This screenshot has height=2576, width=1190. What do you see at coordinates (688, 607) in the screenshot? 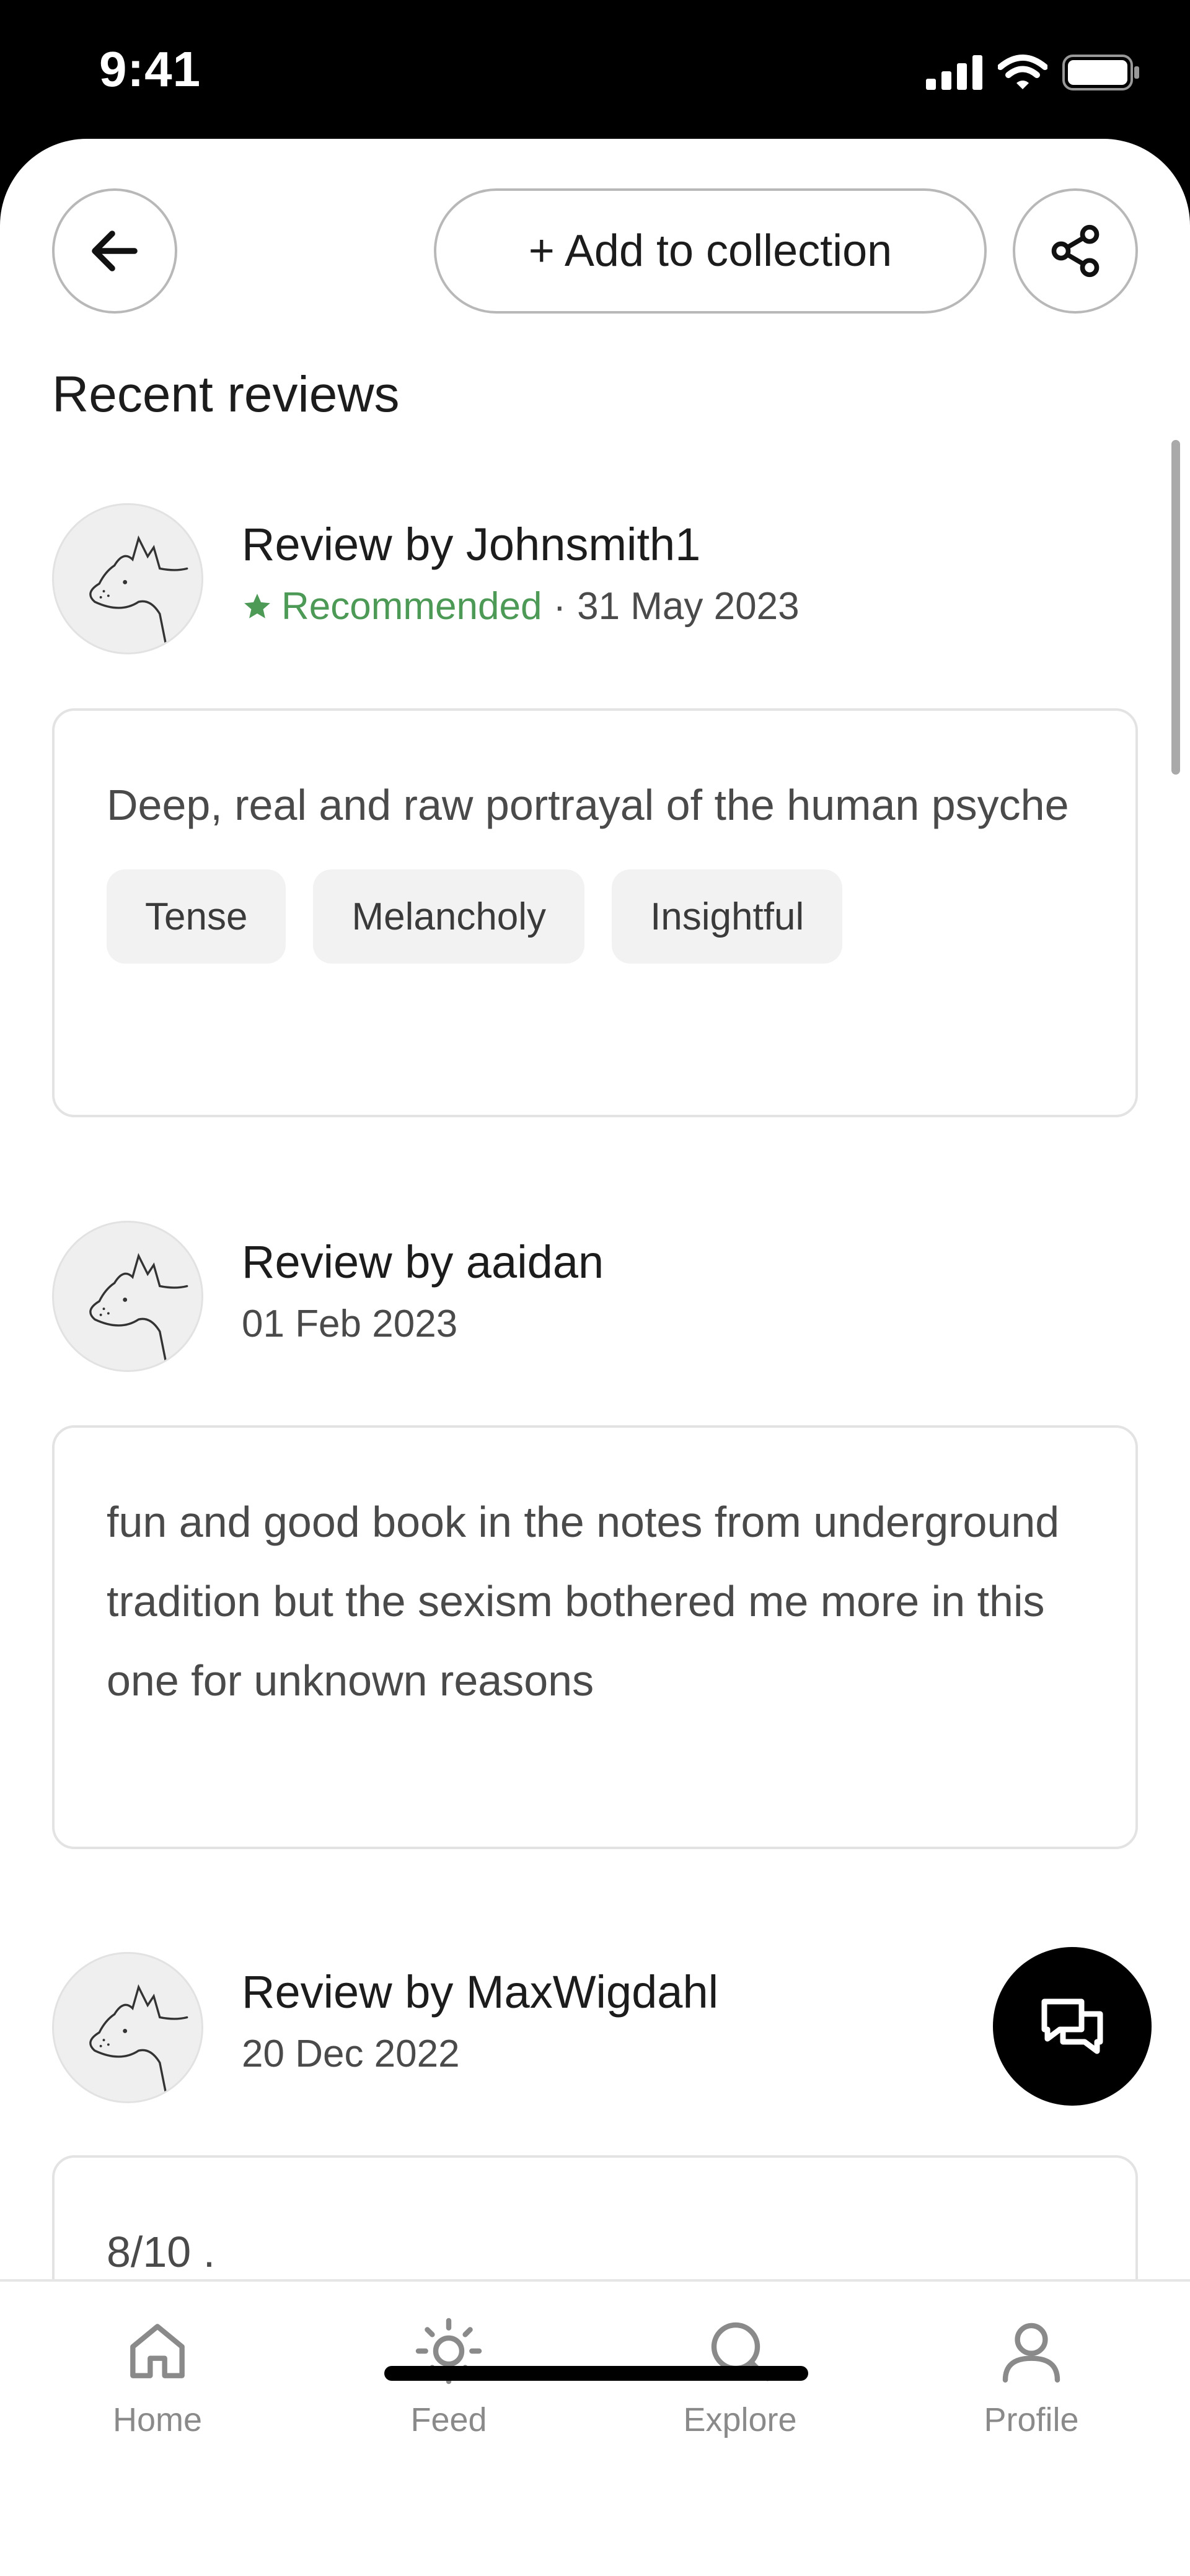
I see `review-date: 31 May 2023` at bounding box center [688, 607].